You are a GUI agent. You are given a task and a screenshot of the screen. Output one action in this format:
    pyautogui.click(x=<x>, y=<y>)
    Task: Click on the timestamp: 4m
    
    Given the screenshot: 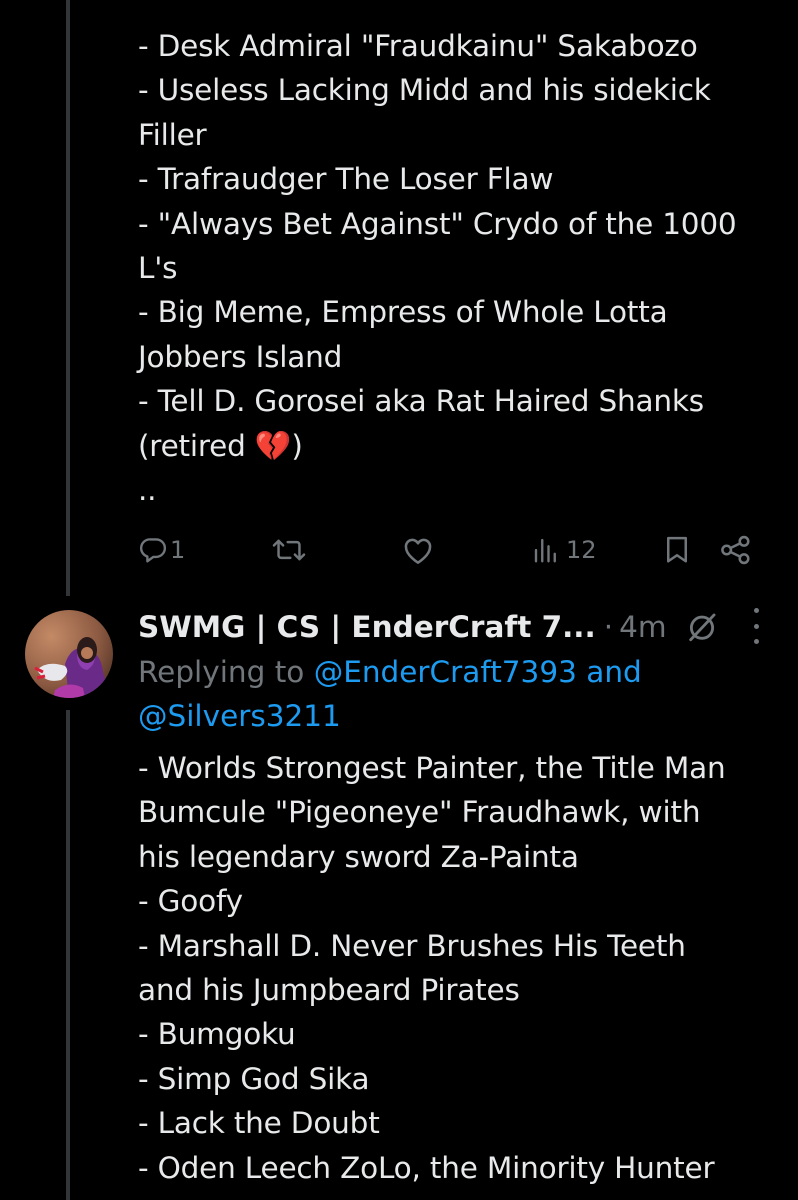 What is the action you would take?
    pyautogui.click(x=643, y=627)
    